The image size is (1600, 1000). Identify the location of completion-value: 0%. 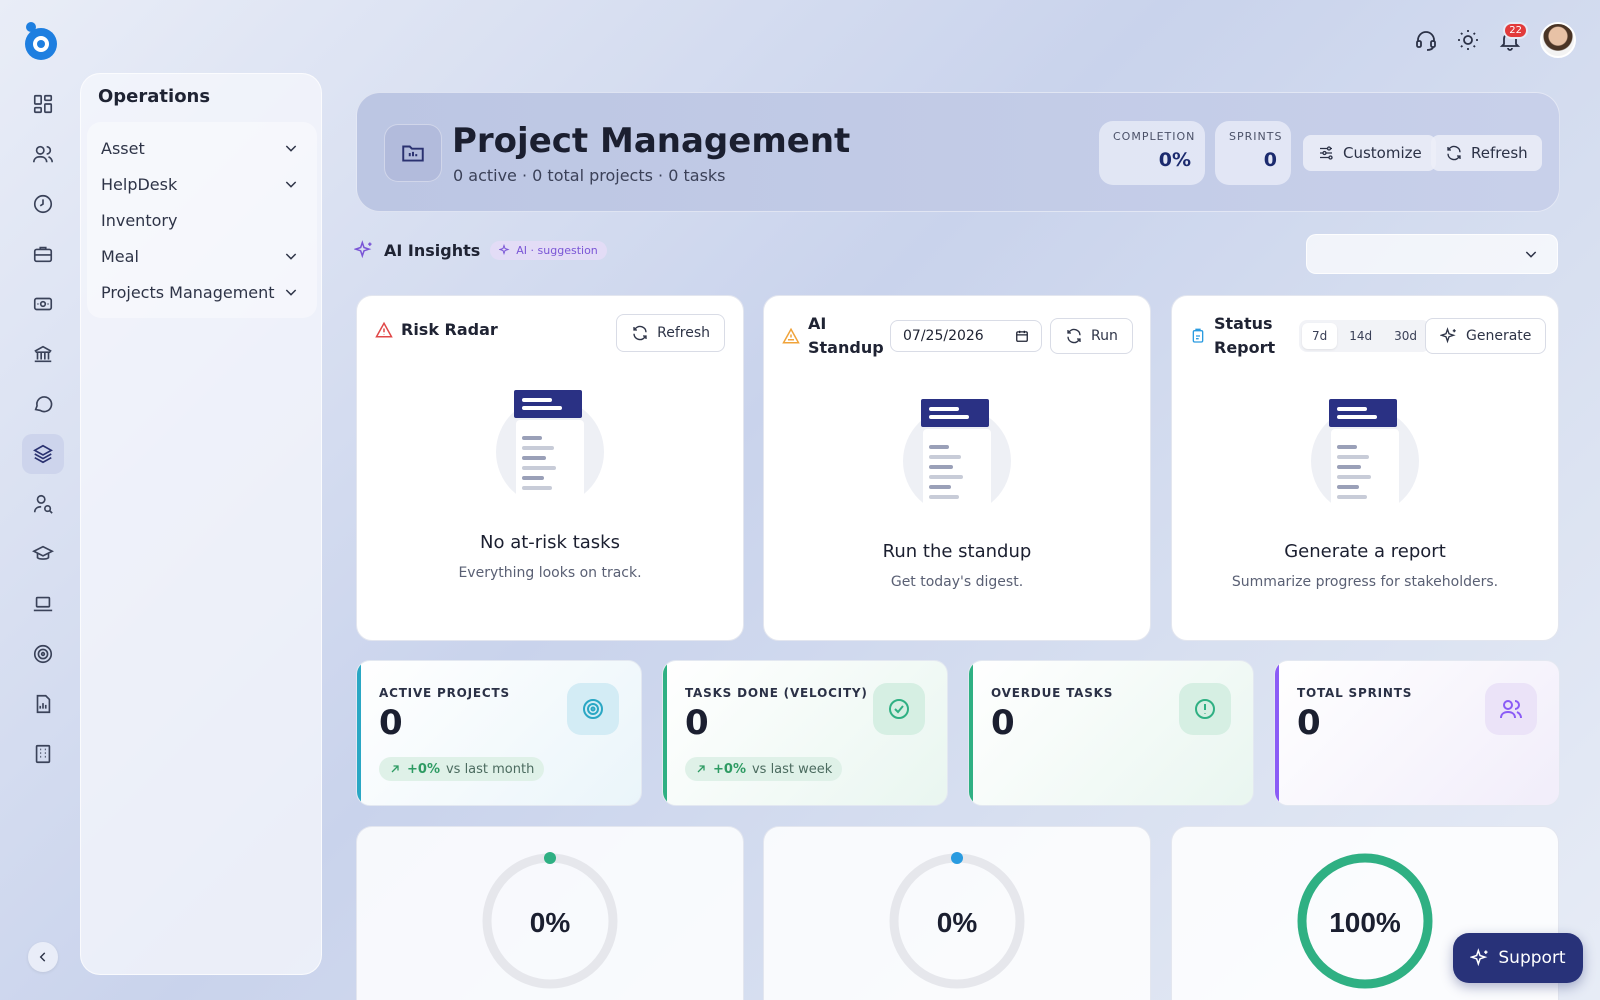
(1174, 160).